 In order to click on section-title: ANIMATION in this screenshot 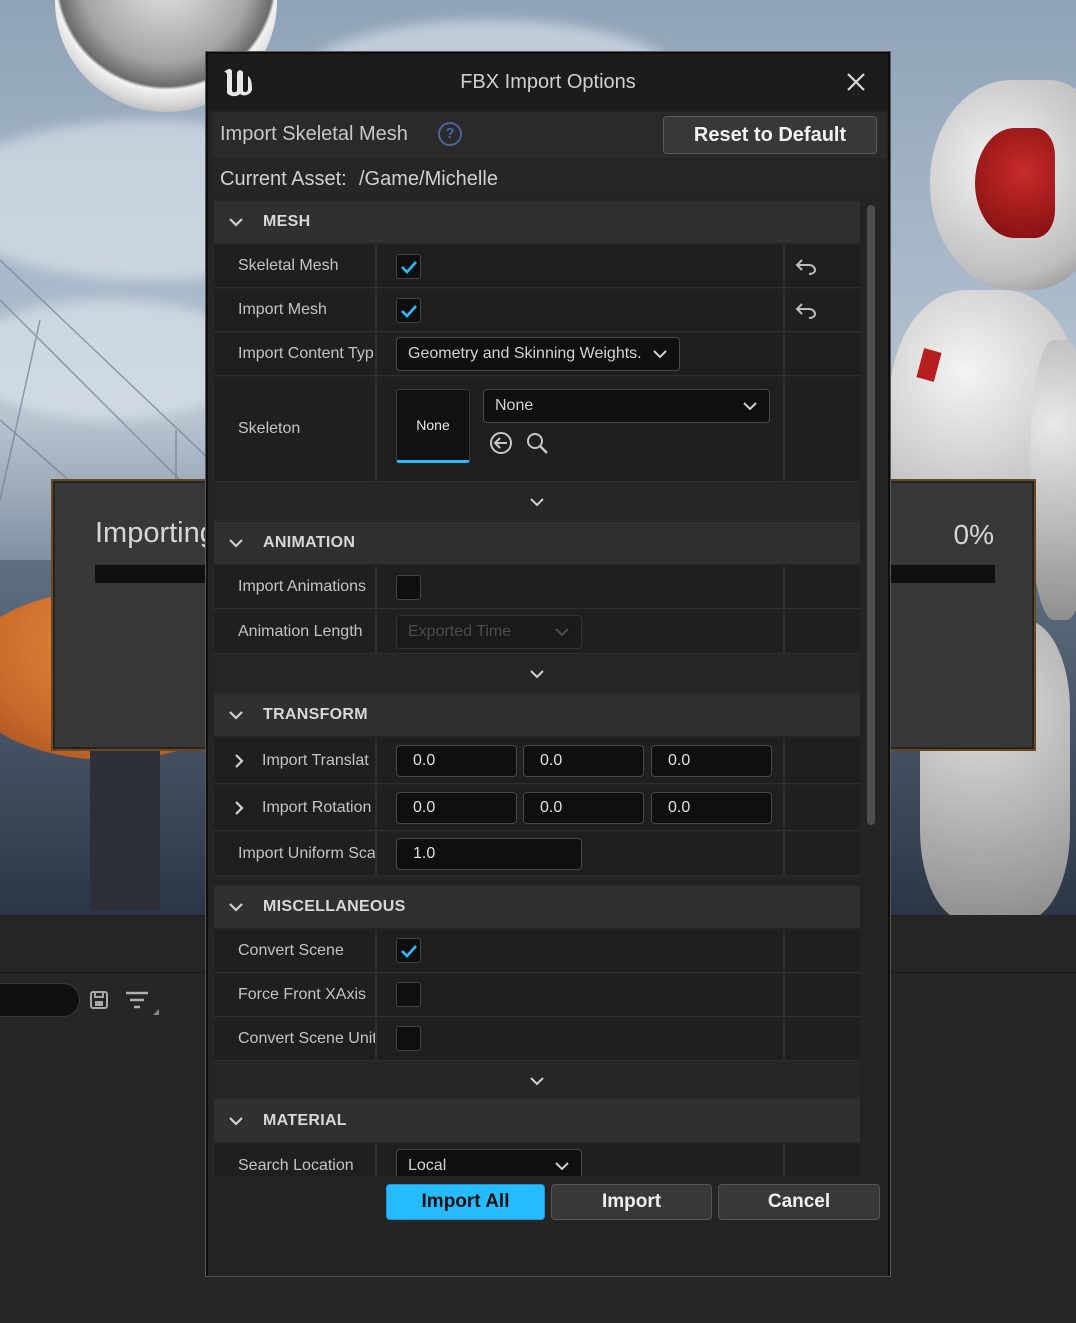, I will do `click(309, 542)`.